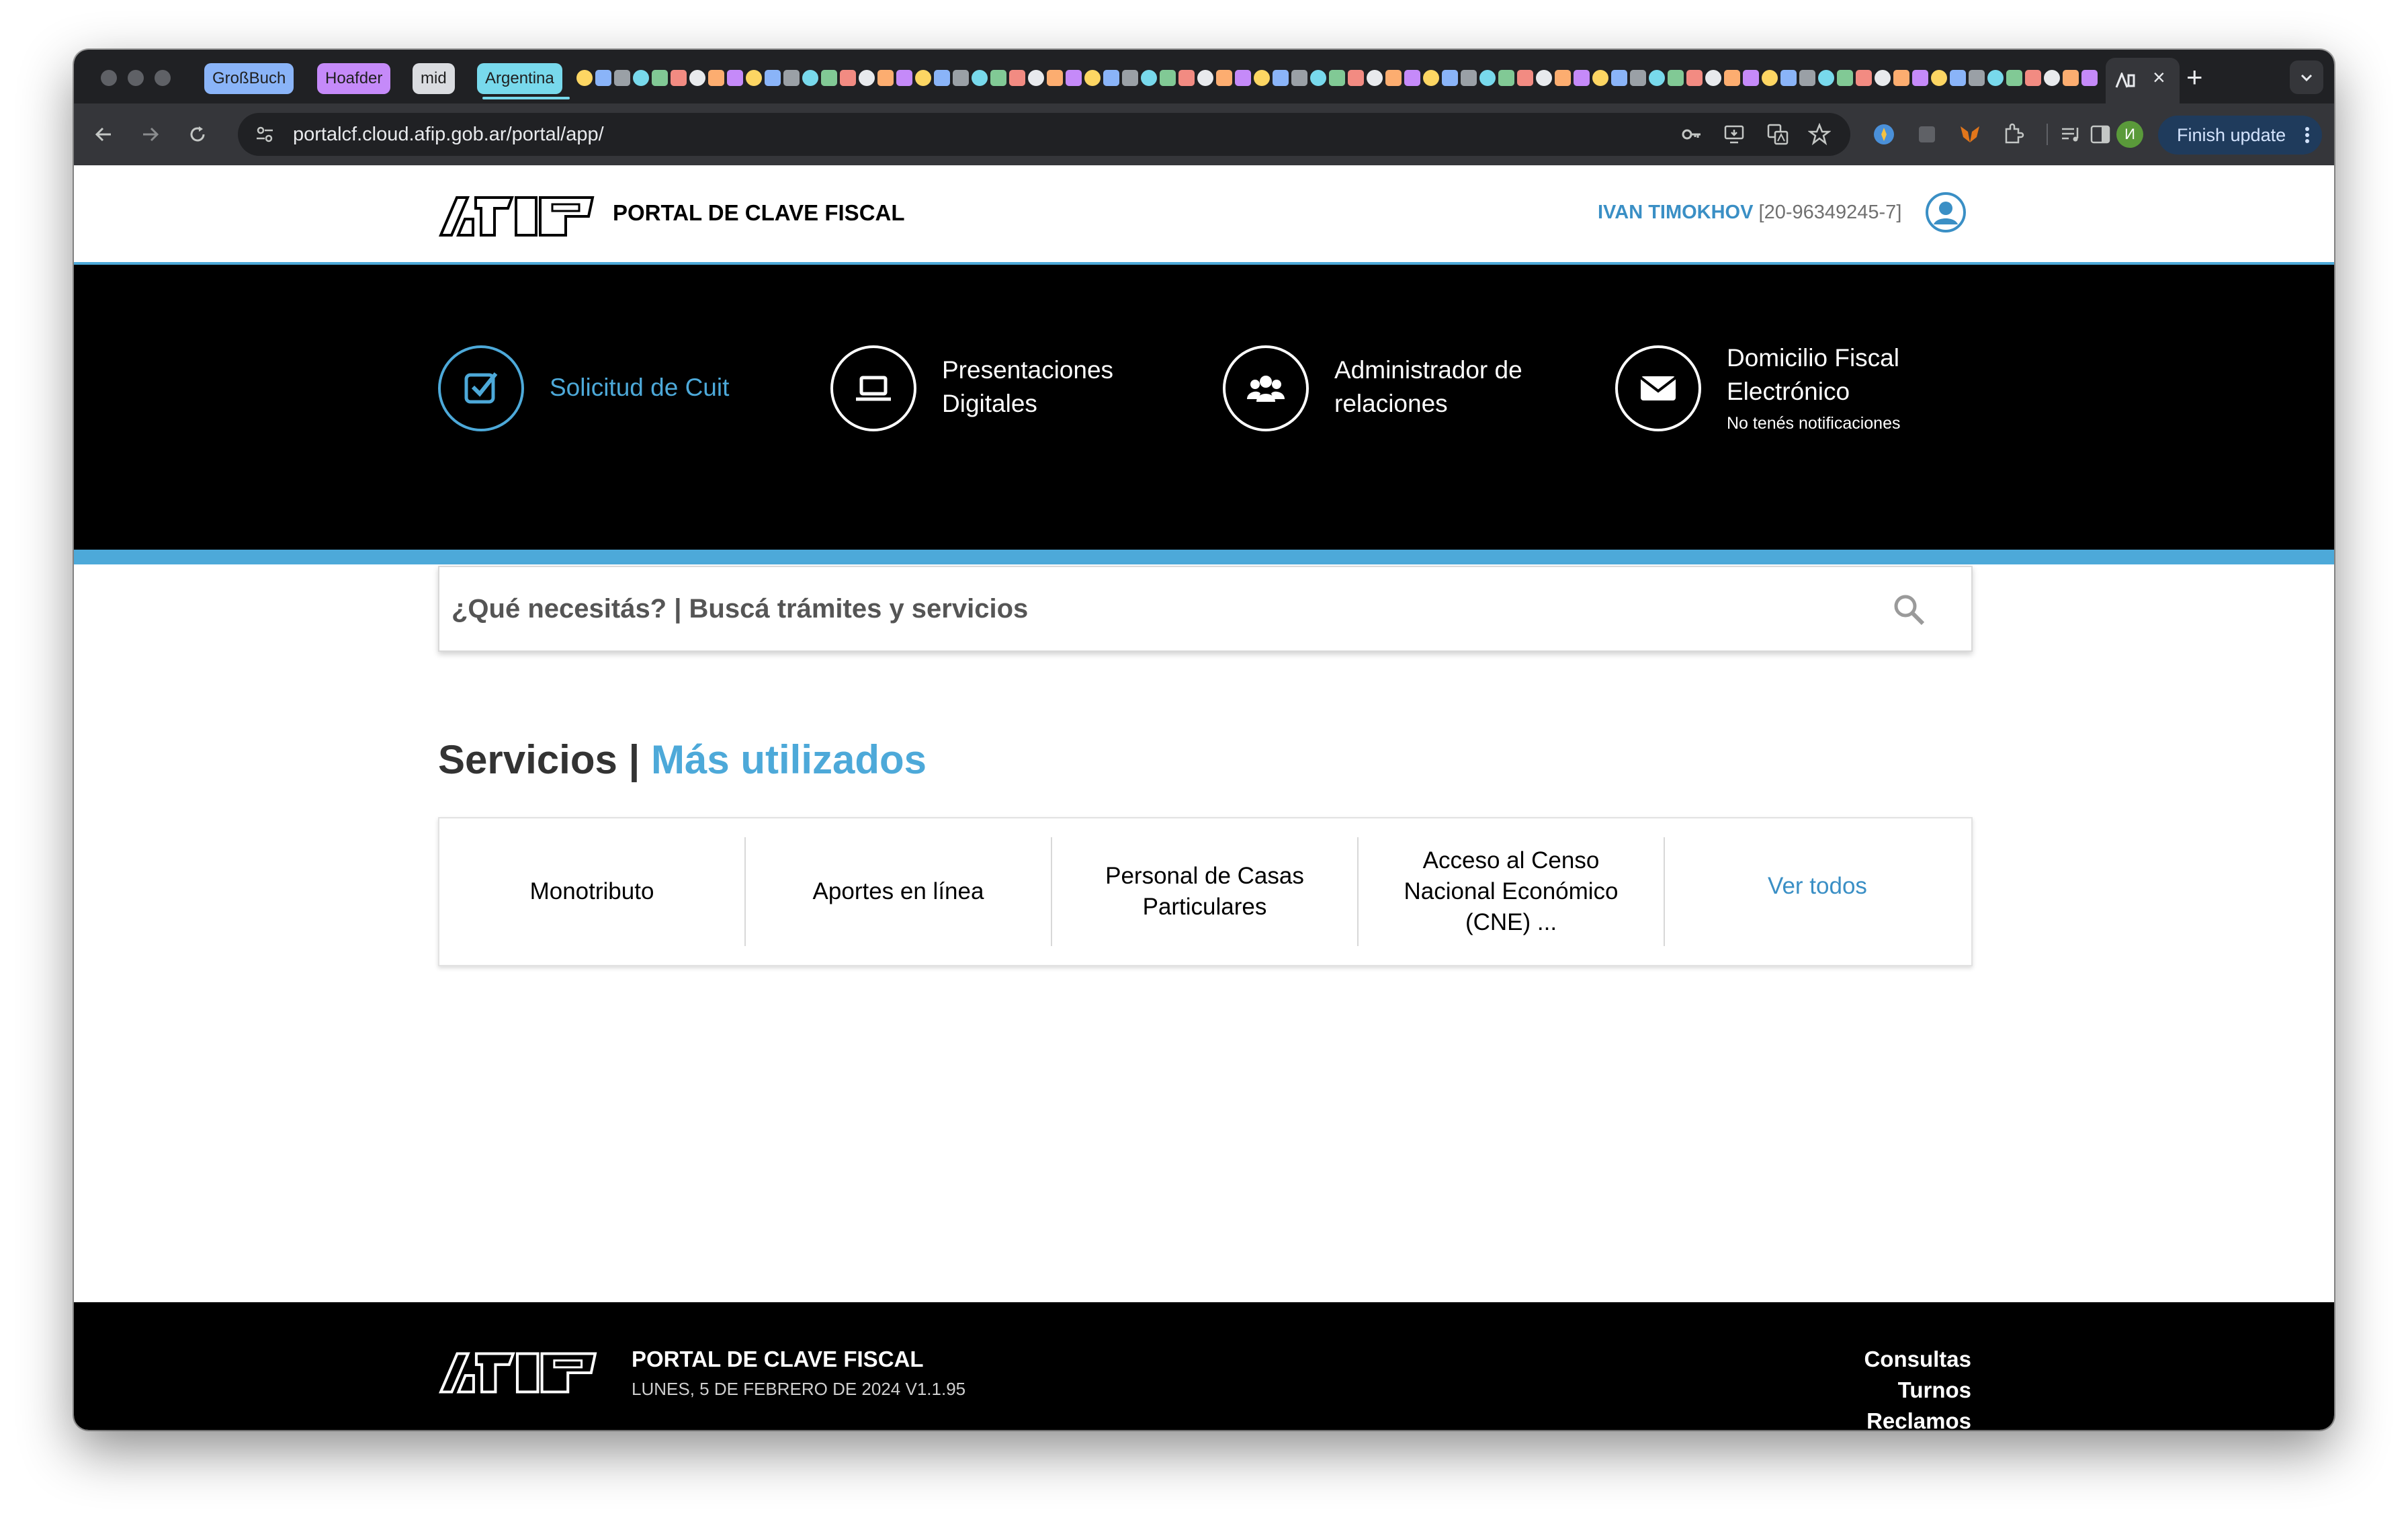  What do you see at coordinates (1969, 135) in the screenshot?
I see `metamask-fox-icon` at bounding box center [1969, 135].